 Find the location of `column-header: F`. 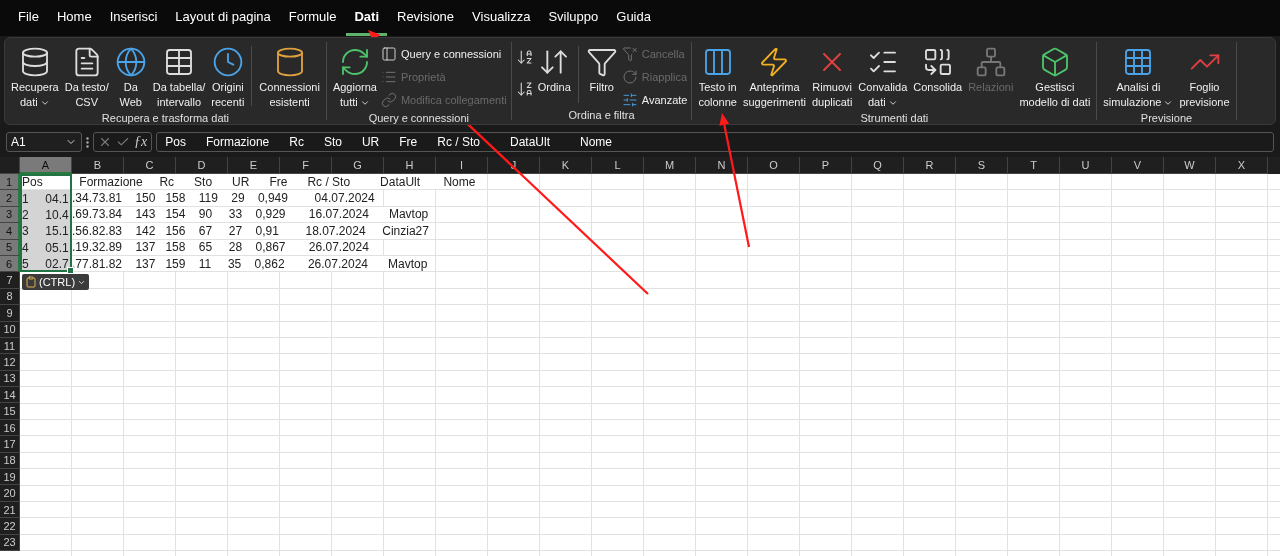

column-header: F is located at coordinates (306, 165).